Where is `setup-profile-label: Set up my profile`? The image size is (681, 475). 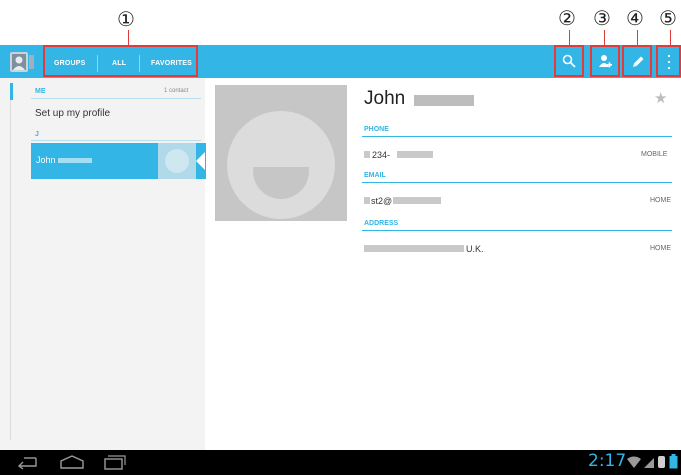 setup-profile-label: Set up my profile is located at coordinates (73, 113).